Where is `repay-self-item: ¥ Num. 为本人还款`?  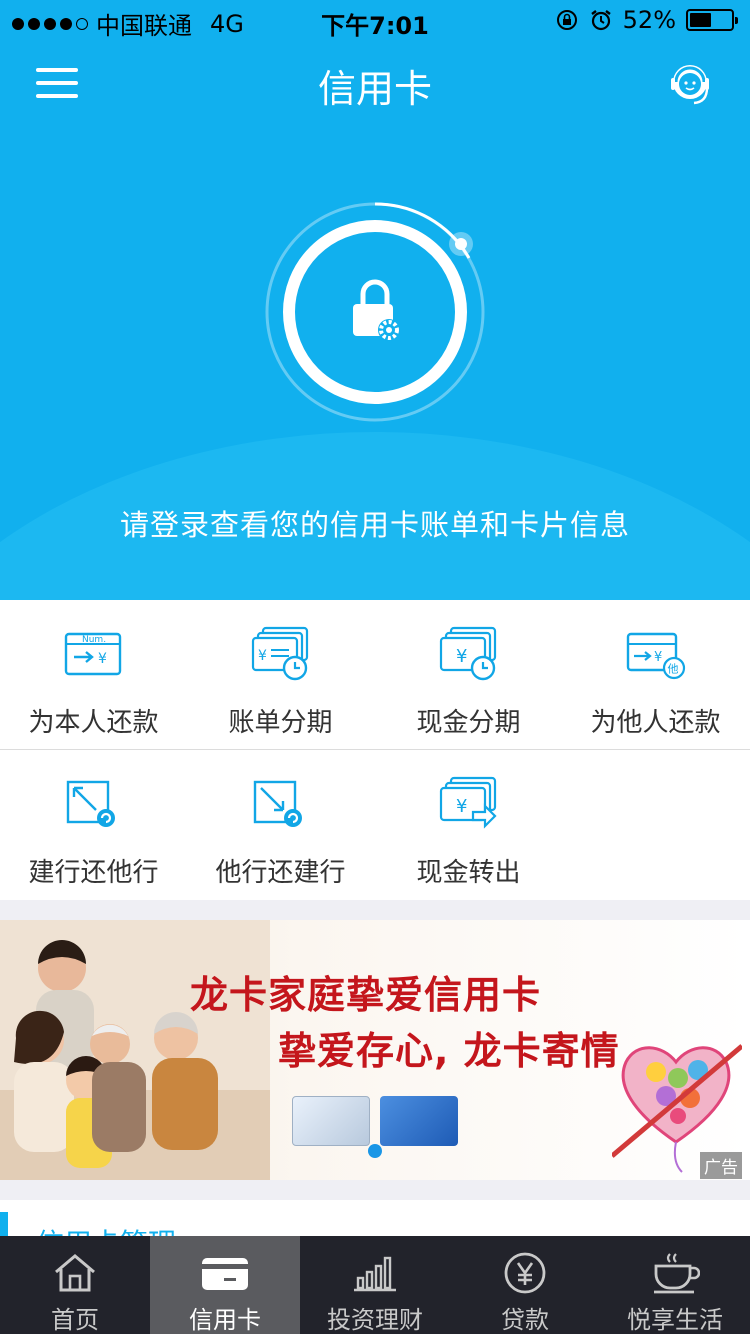
repay-self-item: ¥ Num. 为本人还款 is located at coordinates (93, 675).